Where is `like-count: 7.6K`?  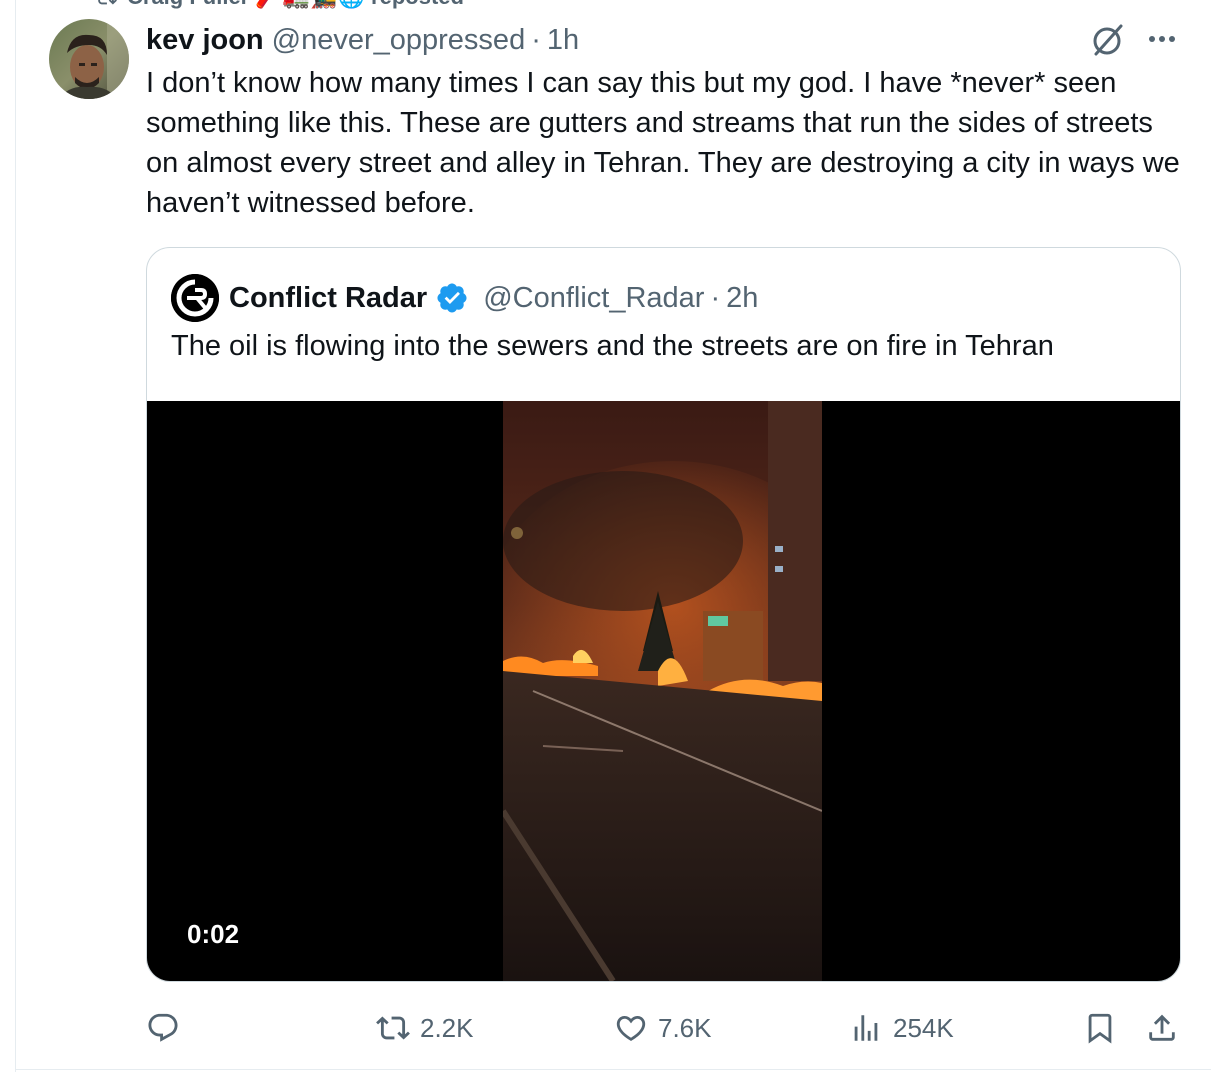
like-count: 7.6K is located at coordinates (685, 1027).